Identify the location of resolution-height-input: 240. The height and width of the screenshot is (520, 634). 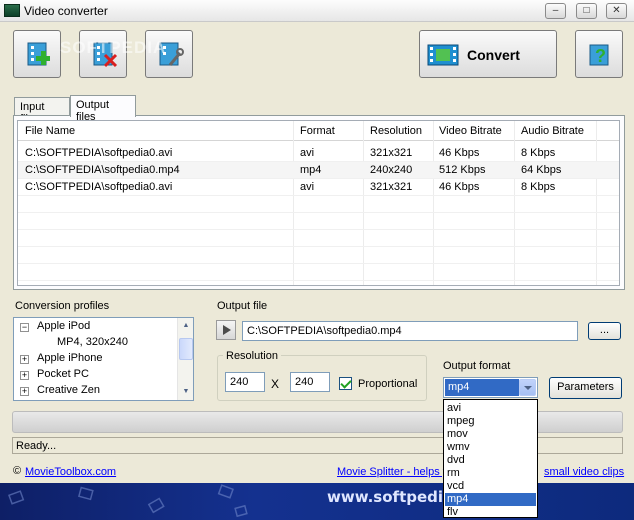
(310, 382).